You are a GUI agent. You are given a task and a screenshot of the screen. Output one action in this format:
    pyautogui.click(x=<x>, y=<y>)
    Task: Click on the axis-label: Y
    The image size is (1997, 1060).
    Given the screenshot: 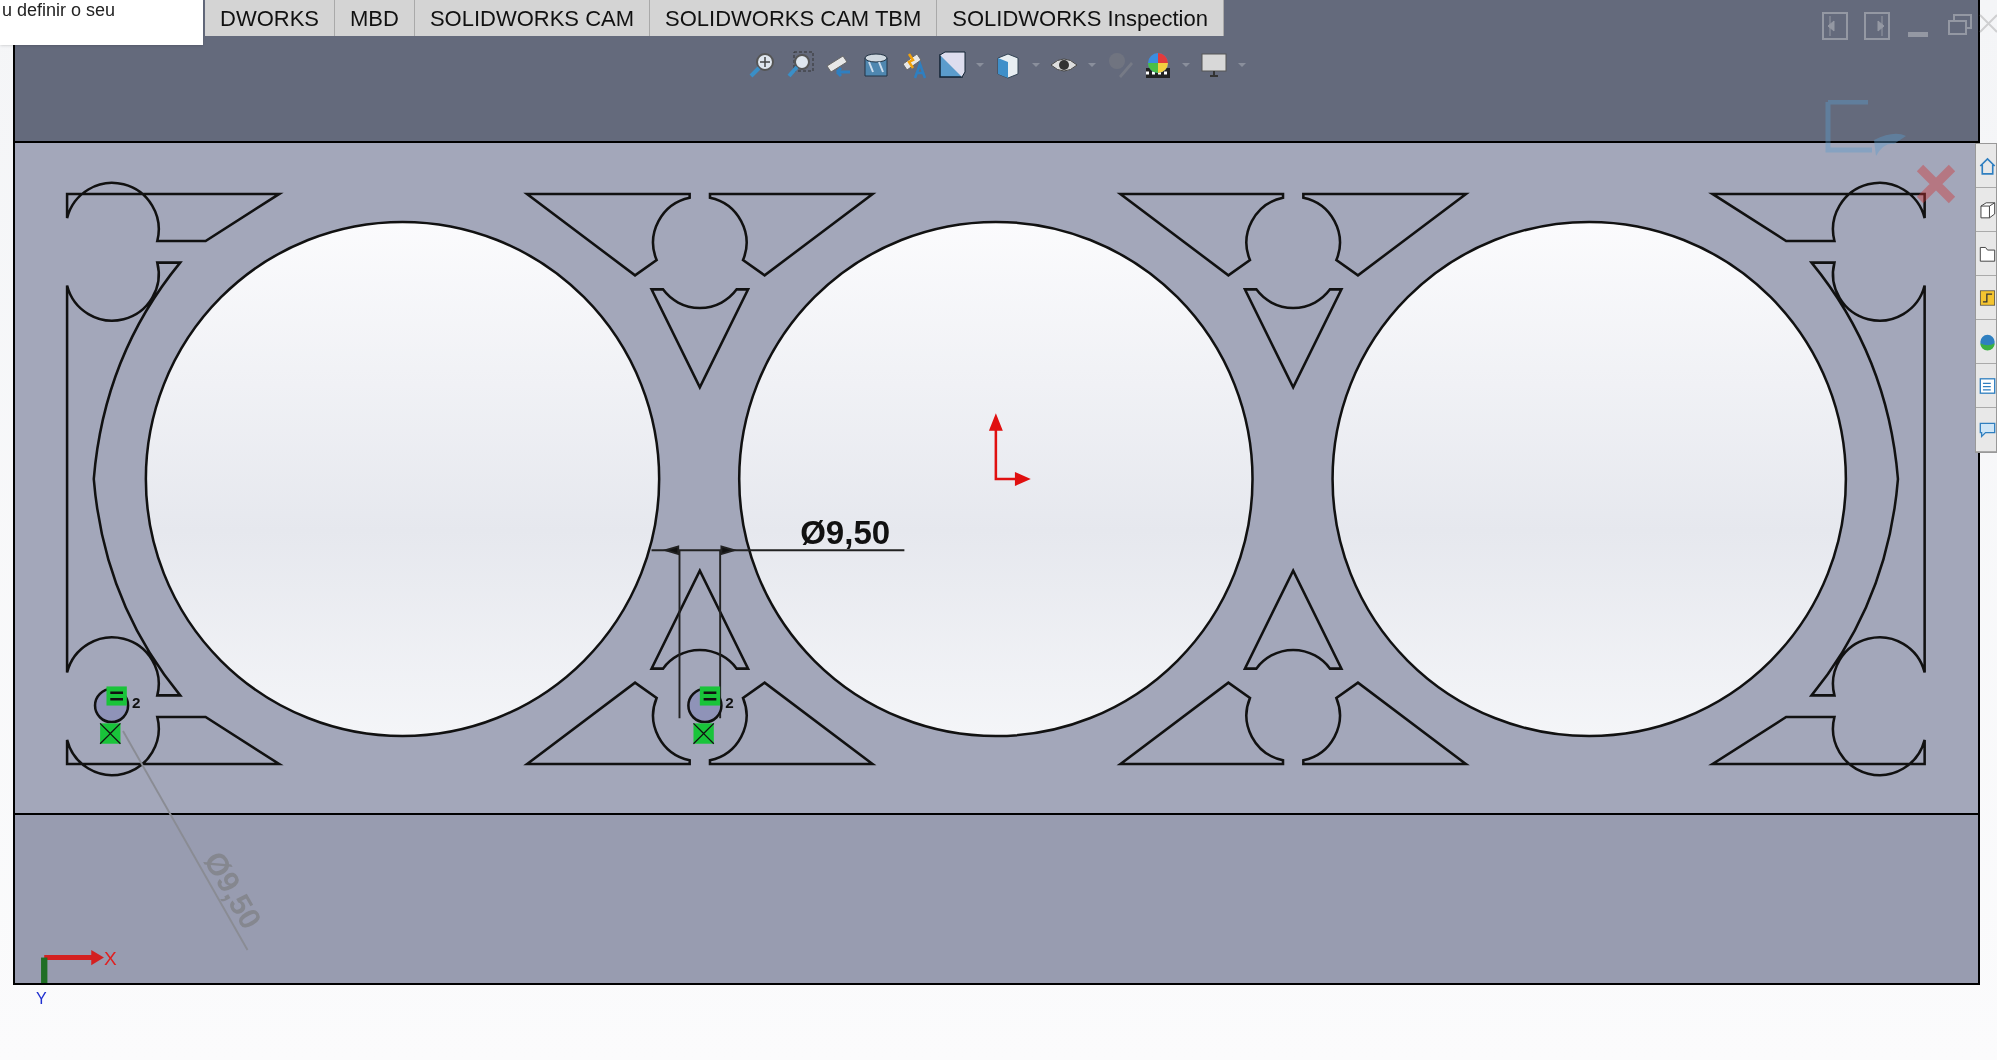 What is the action you would take?
    pyautogui.click(x=41, y=999)
    